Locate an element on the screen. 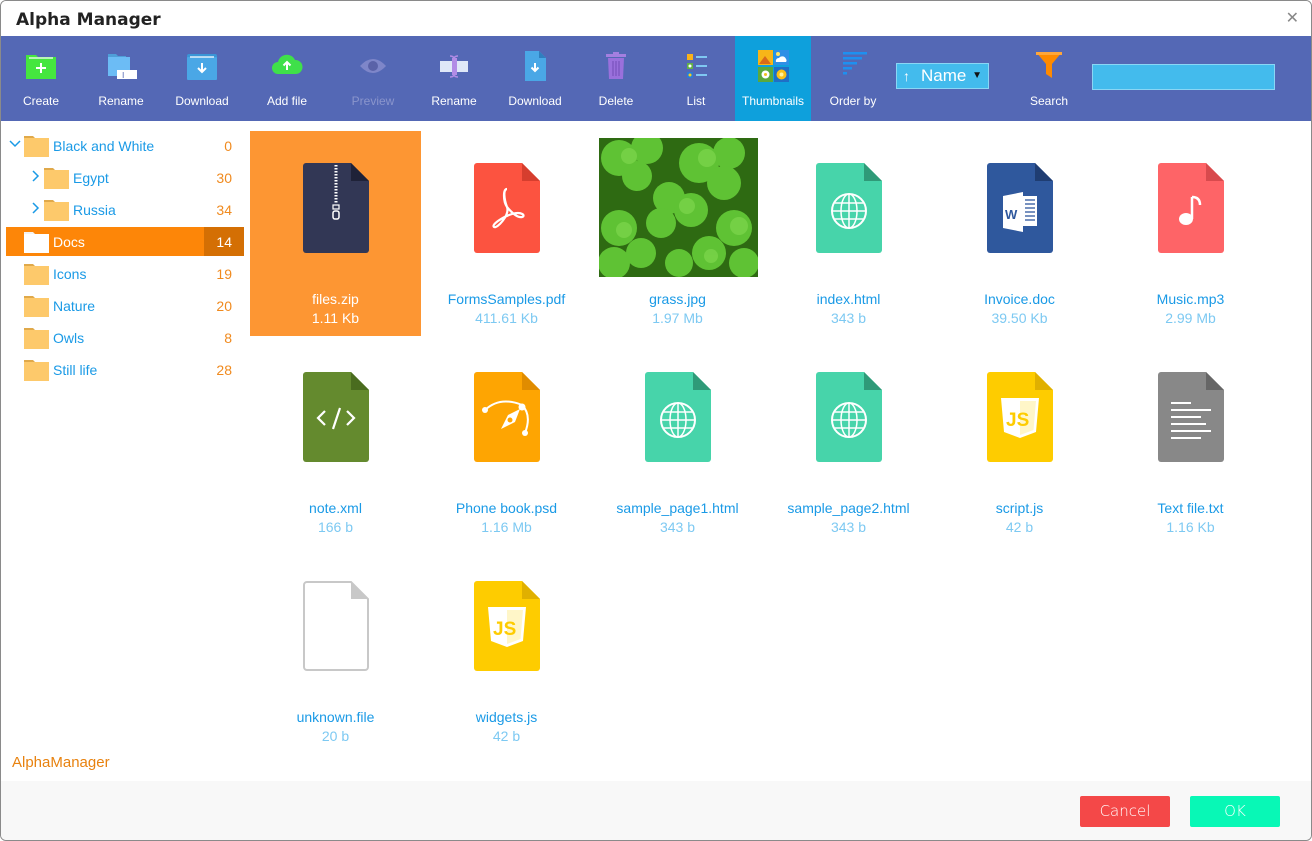 This screenshot has height=841, width=1312. file-tile: index.html 343 b is located at coordinates (848, 233).